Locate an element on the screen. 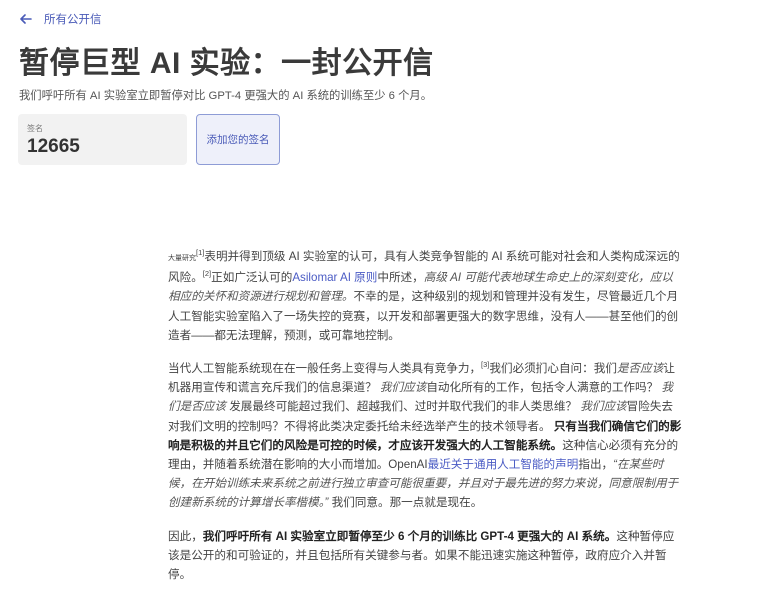  text-segment: 自动化所有的工作，包括令人满意的工作吗？ is located at coordinates (544, 388).